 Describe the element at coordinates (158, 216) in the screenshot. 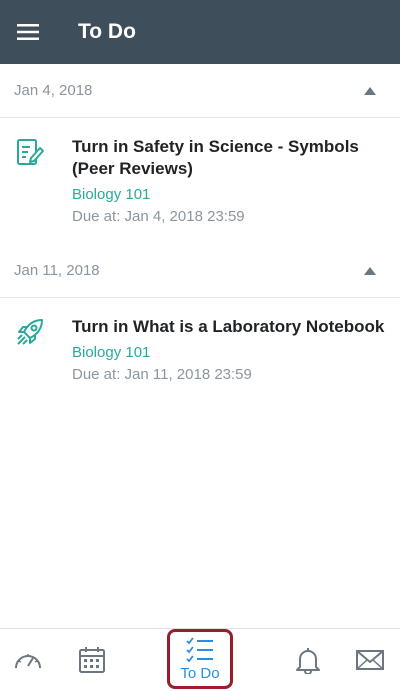

I see `item-due-date: Due at: Jan 4, 2018 23:59` at that location.